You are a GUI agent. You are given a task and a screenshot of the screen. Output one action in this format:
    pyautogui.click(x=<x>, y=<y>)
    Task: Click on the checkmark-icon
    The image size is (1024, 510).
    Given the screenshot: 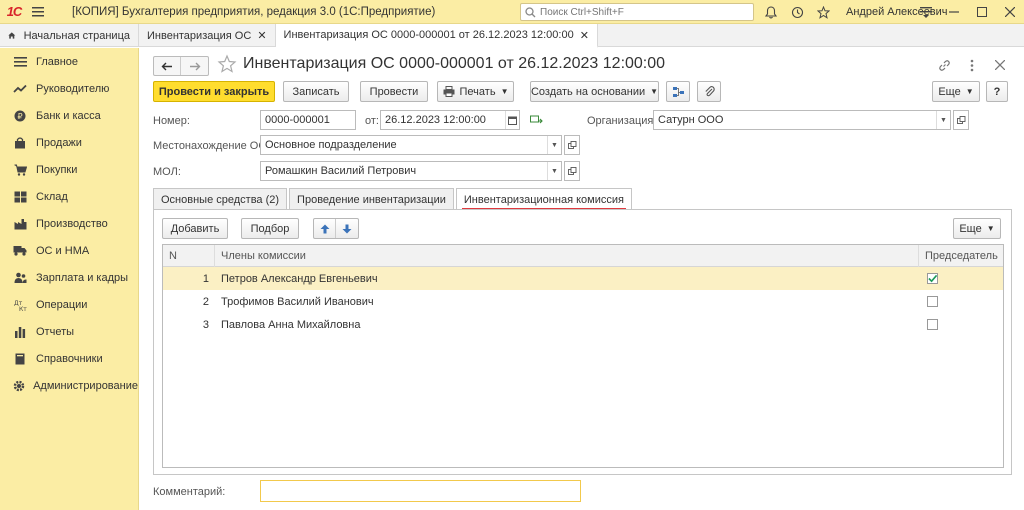 What is the action you would take?
    pyautogui.click(x=932, y=278)
    